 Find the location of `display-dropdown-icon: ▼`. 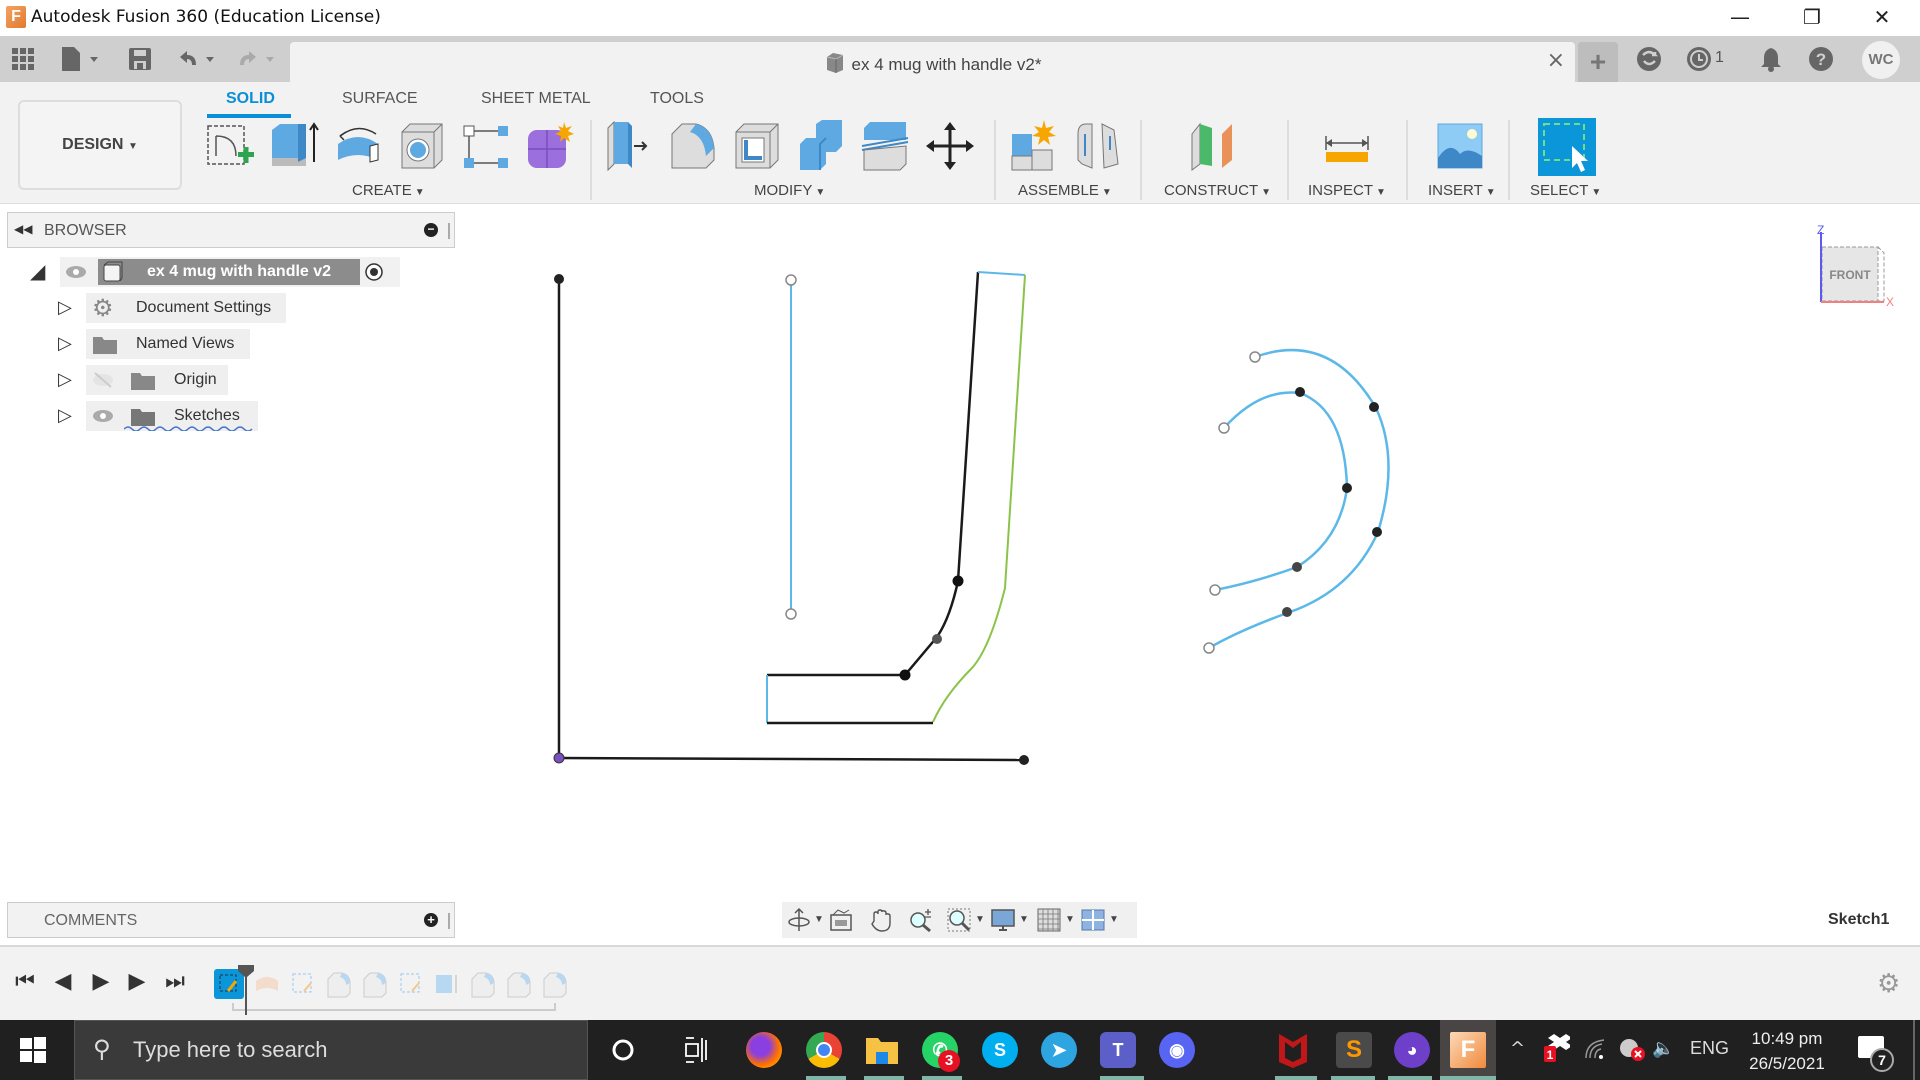

display-dropdown-icon: ▼ is located at coordinates (1024, 919).